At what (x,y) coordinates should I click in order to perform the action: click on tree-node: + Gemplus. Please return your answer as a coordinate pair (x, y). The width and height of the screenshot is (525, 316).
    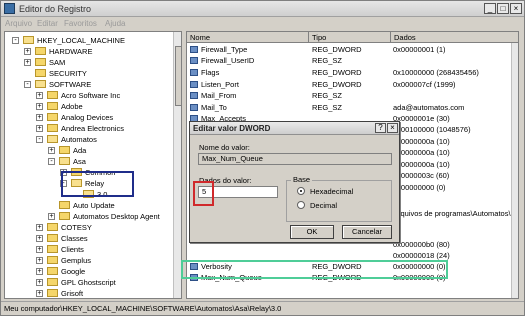
    Looking at the image, I should click on (88, 260).